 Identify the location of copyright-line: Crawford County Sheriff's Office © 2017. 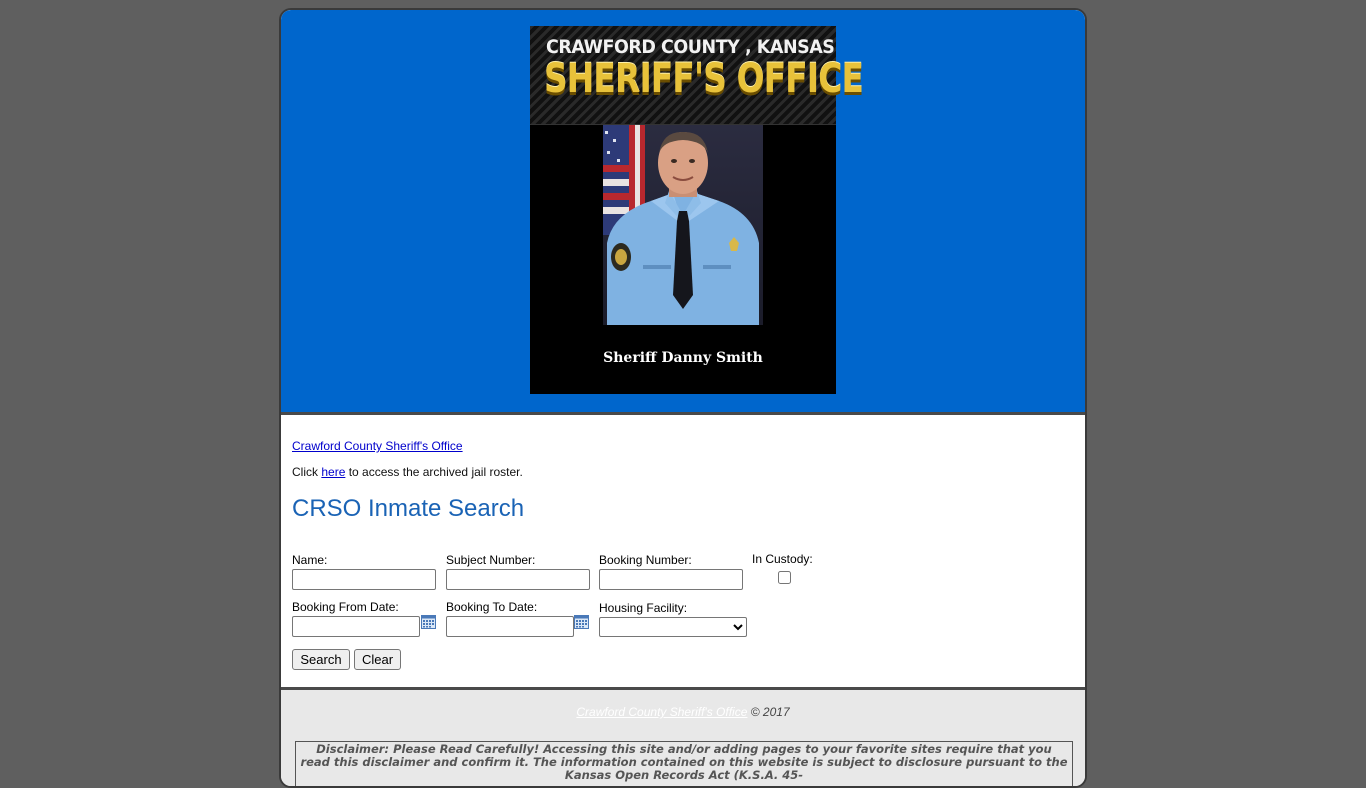
(683, 712).